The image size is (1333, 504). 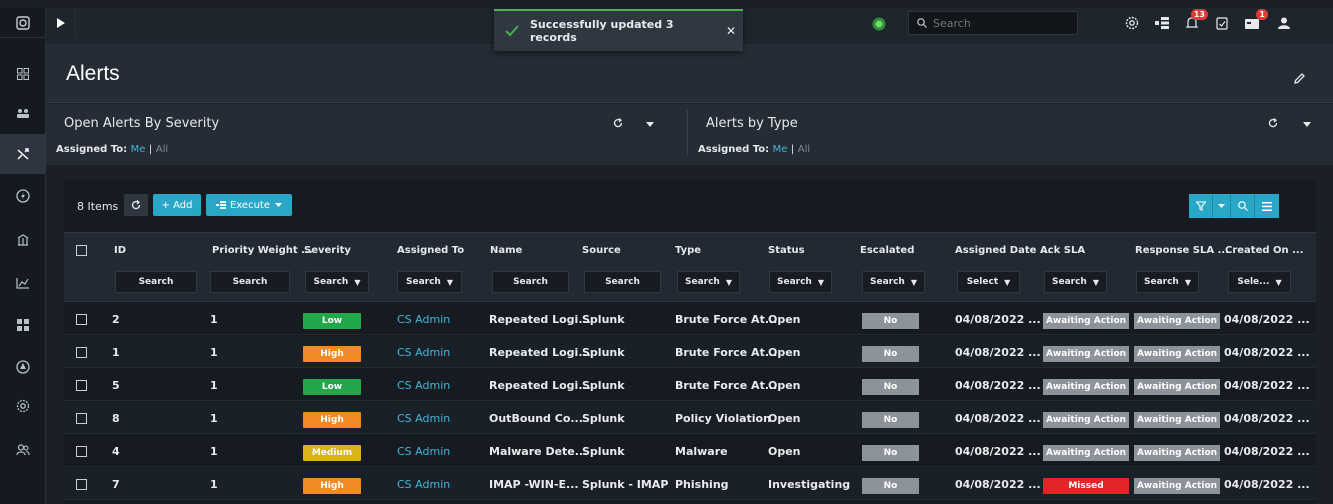 I want to click on alerts-icon, so click(x=23, y=154).